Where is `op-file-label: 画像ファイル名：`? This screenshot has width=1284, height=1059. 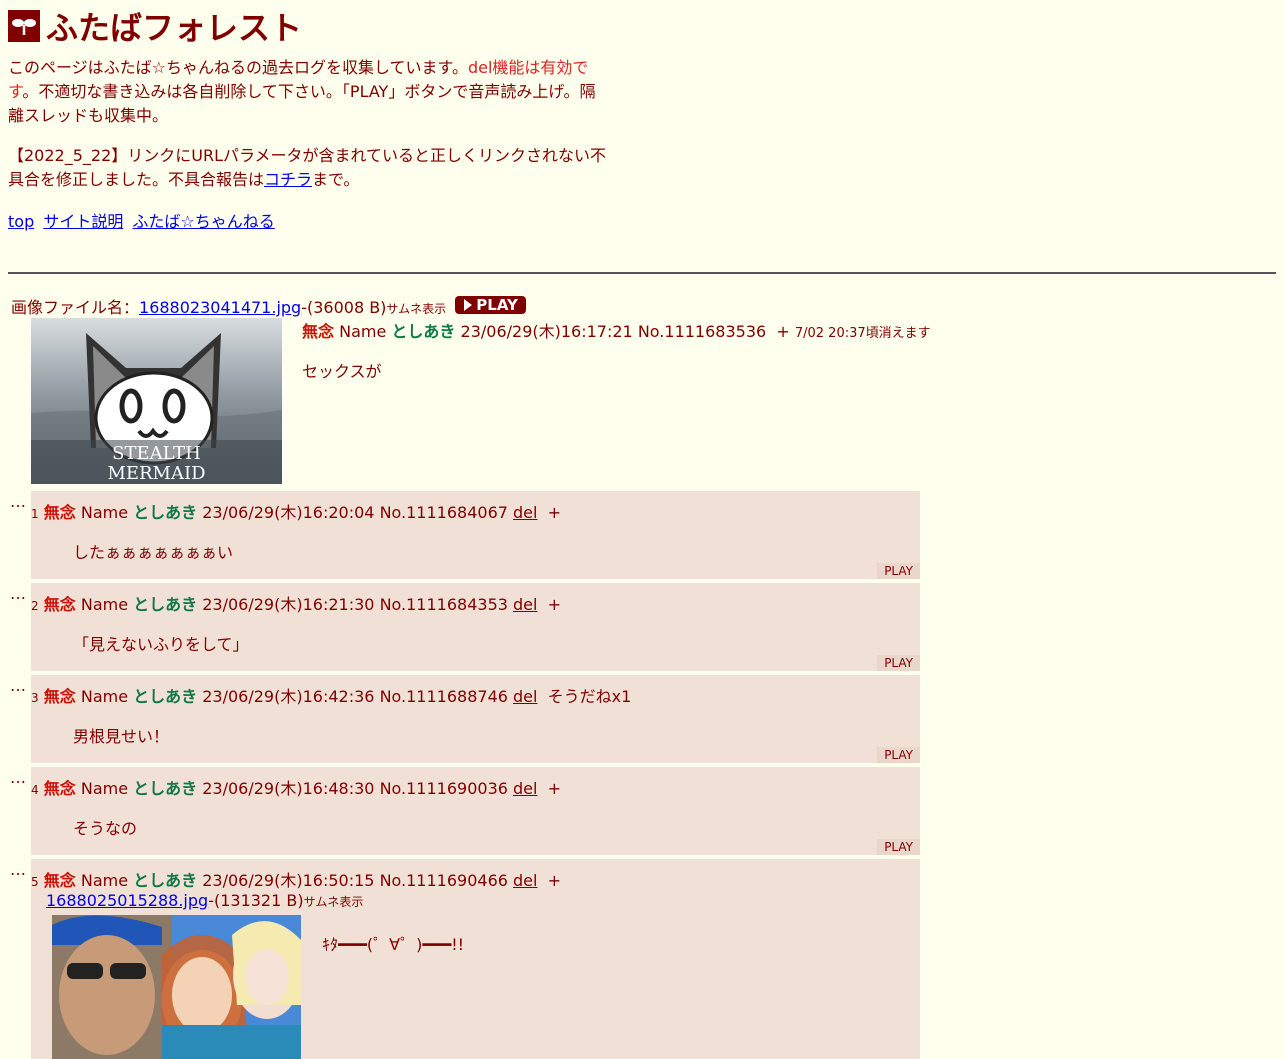 op-file-label: 画像ファイル名： is located at coordinates (75, 307).